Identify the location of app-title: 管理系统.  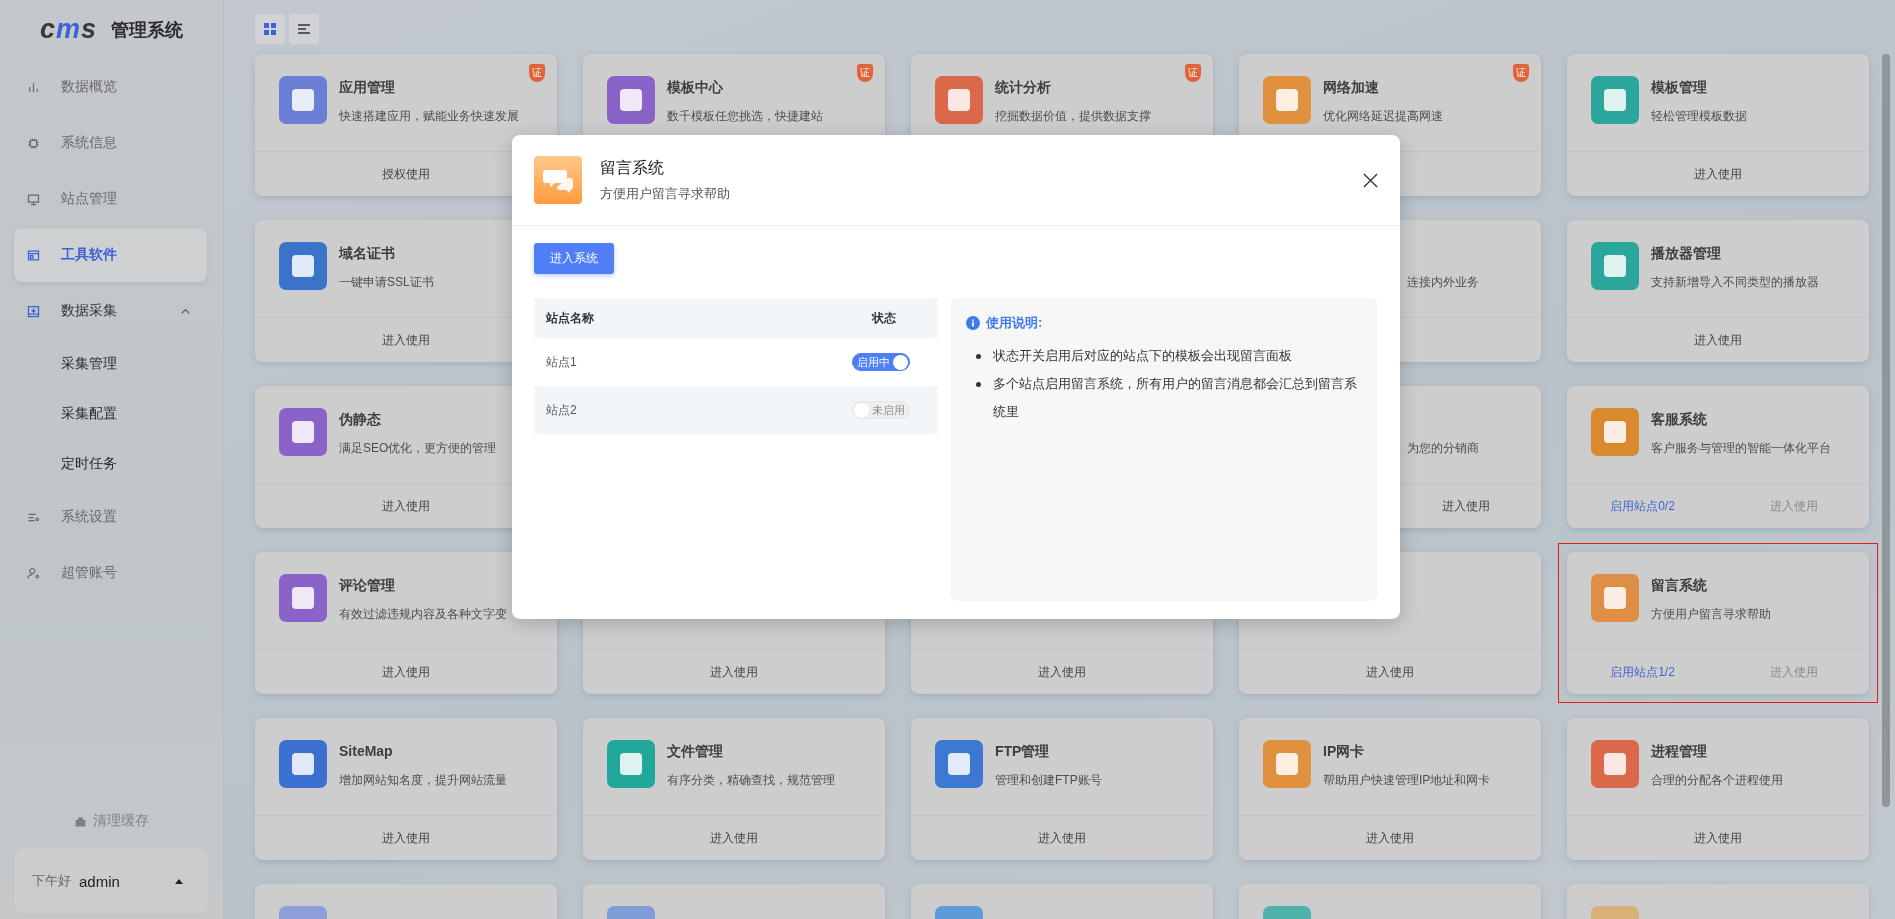
(147, 30).